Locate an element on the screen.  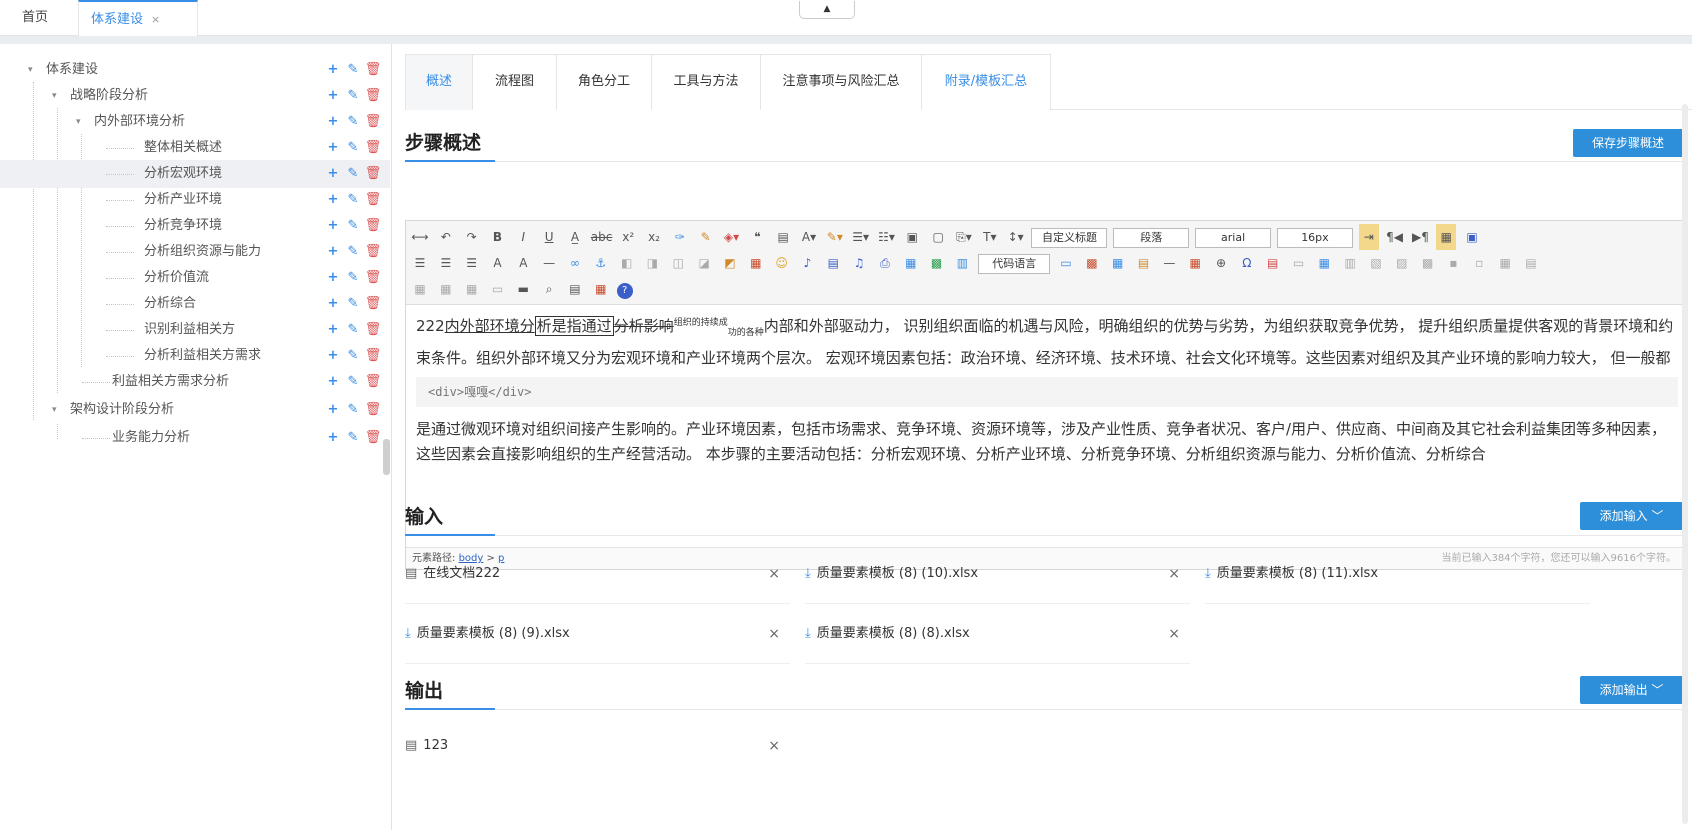
emotion-icon: ☺ is located at coordinates (782, 263).